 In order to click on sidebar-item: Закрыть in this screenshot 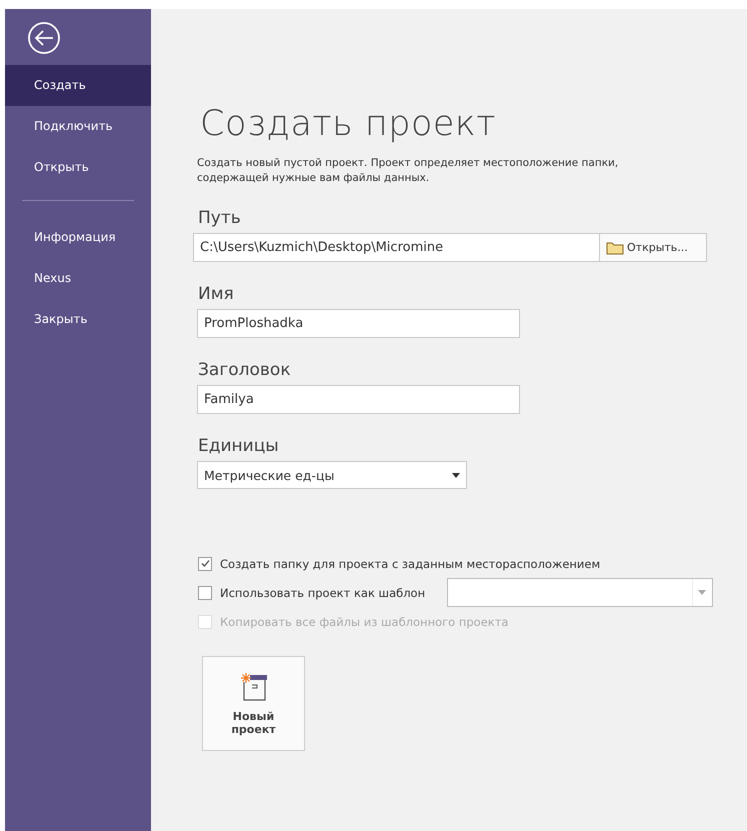, I will do `click(78, 319)`.